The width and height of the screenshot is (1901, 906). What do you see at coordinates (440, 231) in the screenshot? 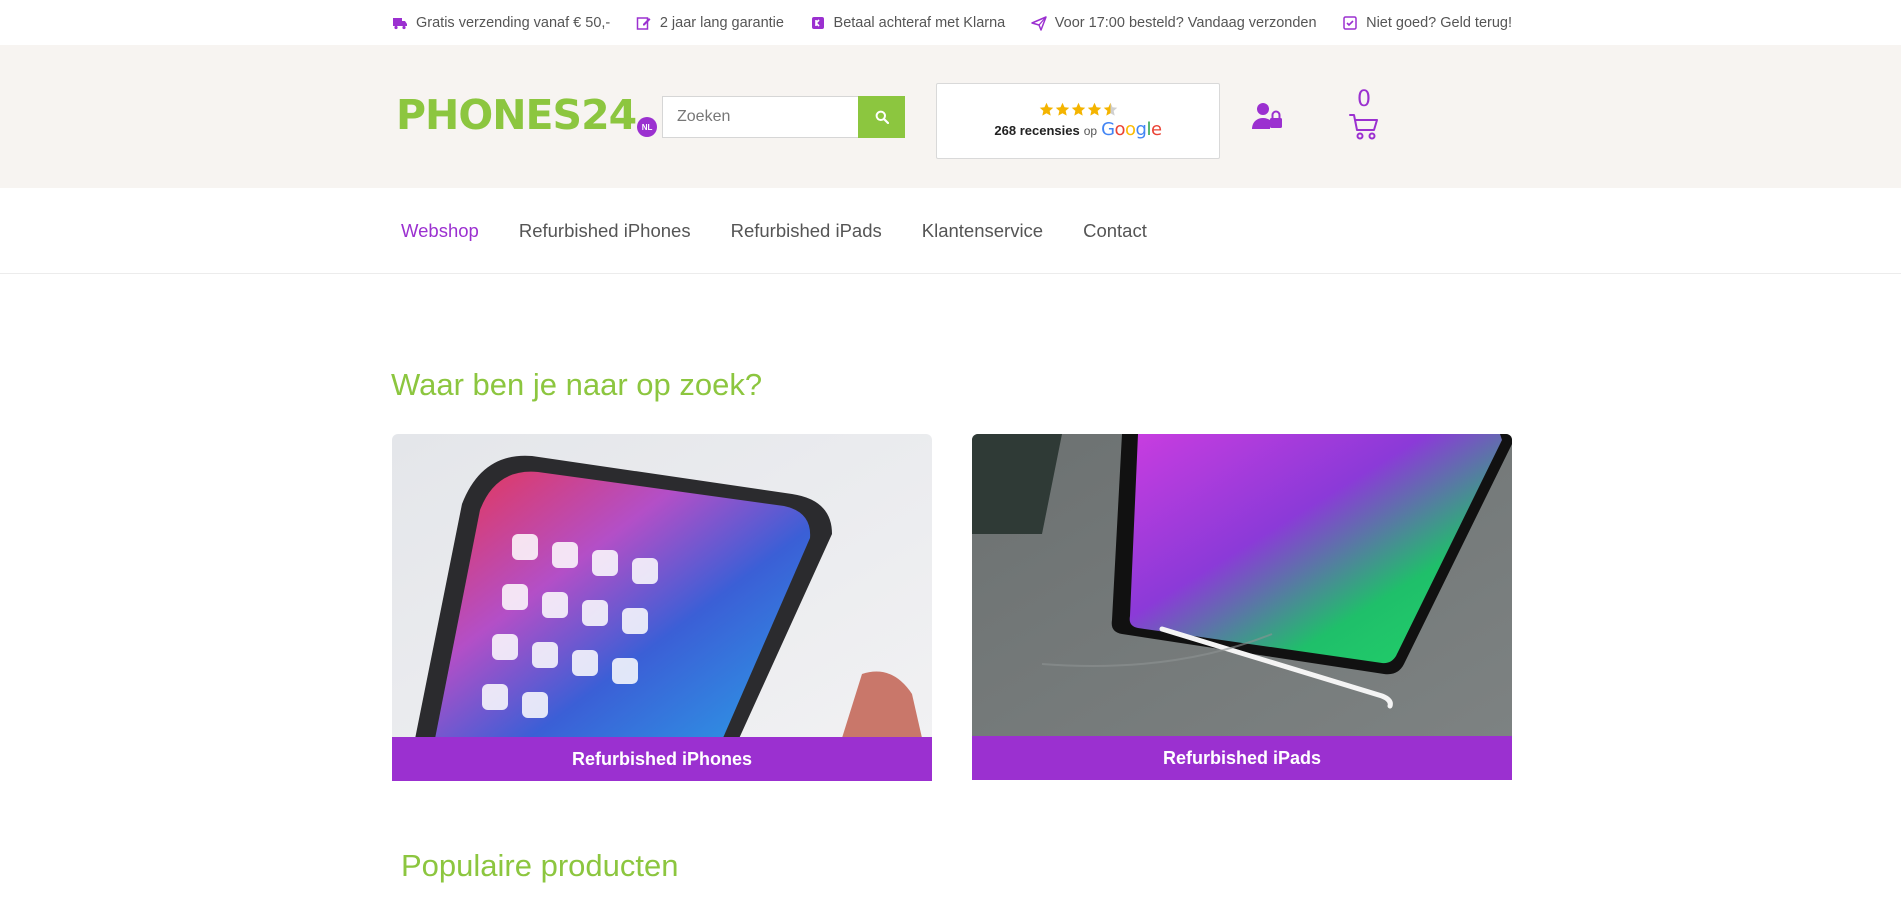
I see `nav-item-webshop: Webshop` at bounding box center [440, 231].